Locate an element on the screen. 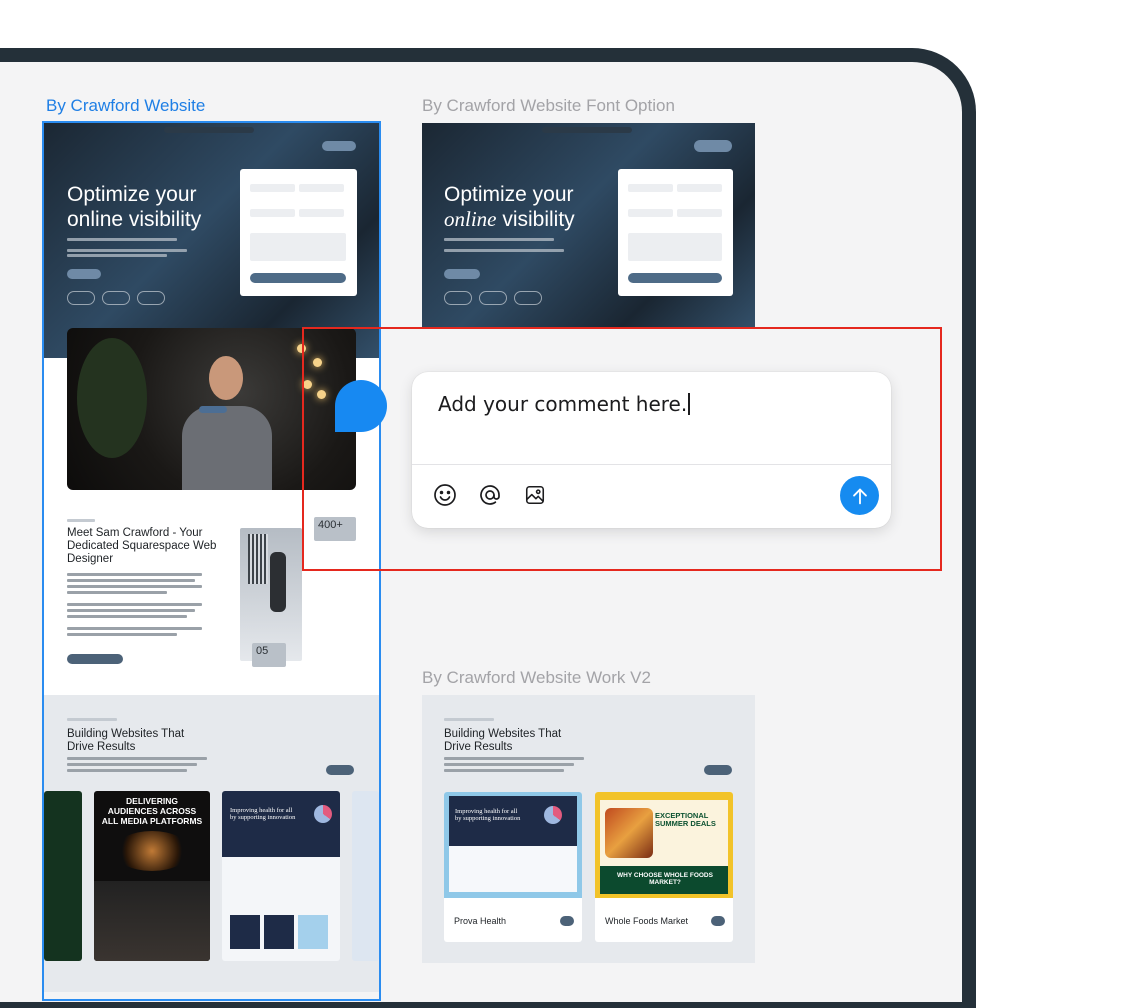  frame-font-option: Optimize your online visibility is located at coordinates (588, 225).